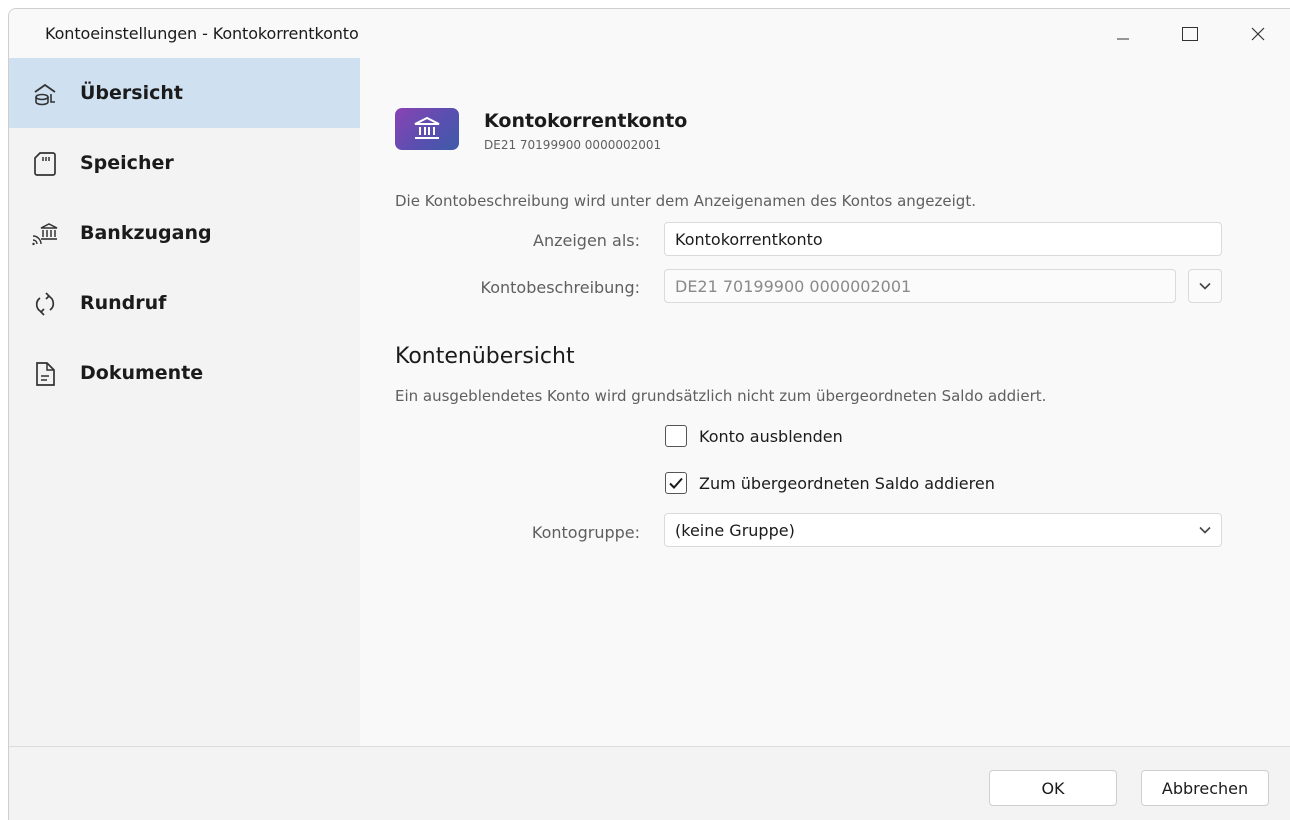 This screenshot has width=1290, height=820. What do you see at coordinates (184, 163) in the screenshot?
I see `sidebar-item-speicher: Speicher` at bounding box center [184, 163].